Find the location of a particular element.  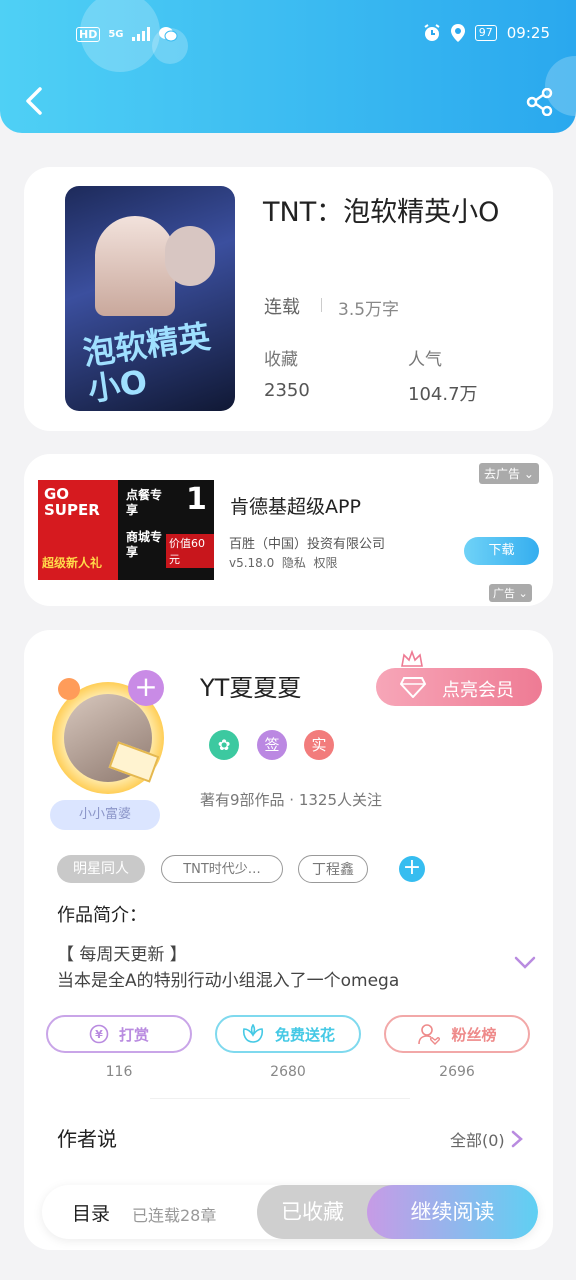

ad-image-text: 商城专享 is located at coordinates (144, 544).